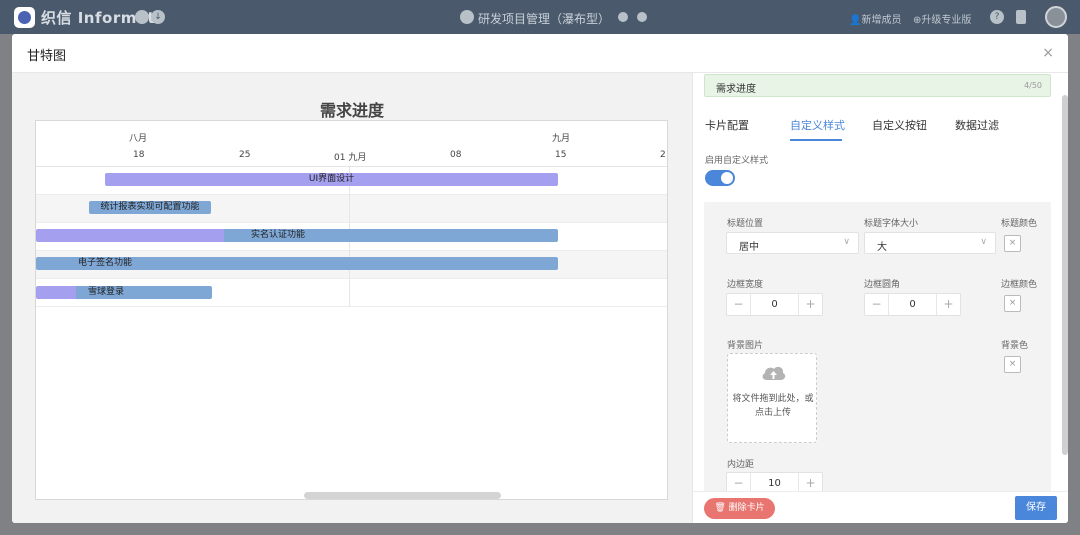 The image size is (1080, 535). What do you see at coordinates (561, 155) in the screenshot?
I see `day-label: 15` at bounding box center [561, 155].